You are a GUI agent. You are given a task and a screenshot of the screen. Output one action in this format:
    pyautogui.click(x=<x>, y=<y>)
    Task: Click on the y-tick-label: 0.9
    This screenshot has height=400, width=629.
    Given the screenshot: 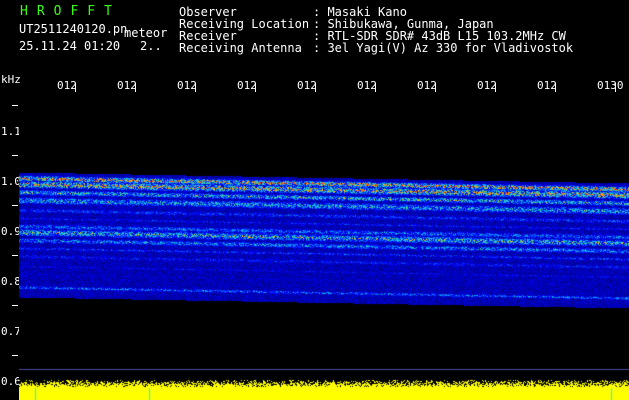 What is the action you would take?
    pyautogui.click(x=11, y=231)
    